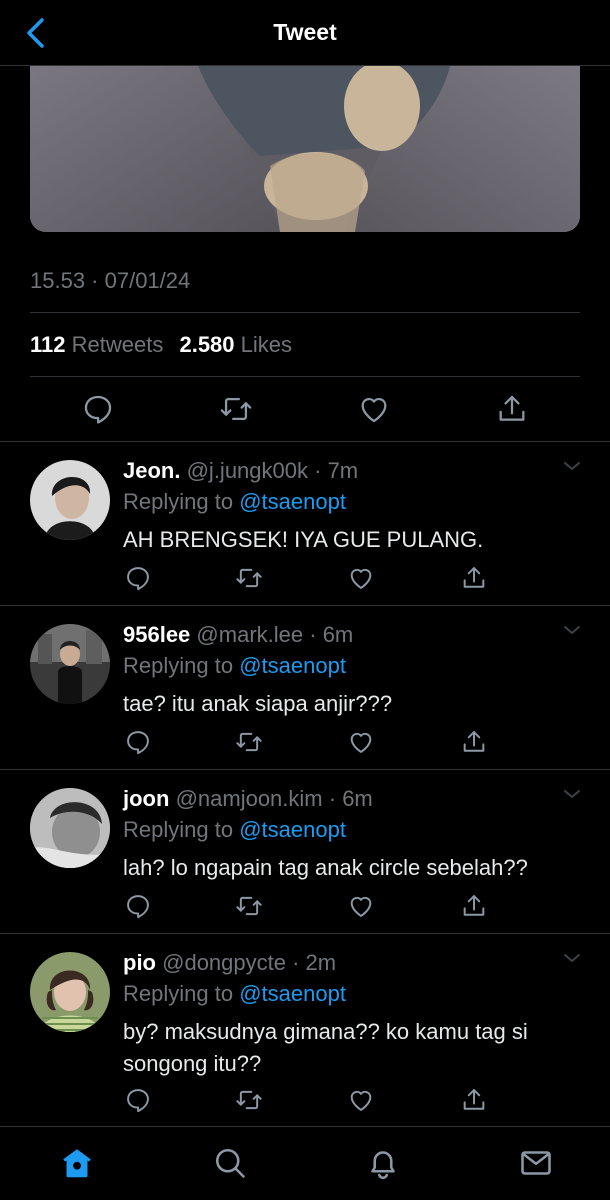 Image resolution: width=610 pixels, height=1200 pixels. What do you see at coordinates (305, 312) in the screenshot?
I see `divider` at bounding box center [305, 312].